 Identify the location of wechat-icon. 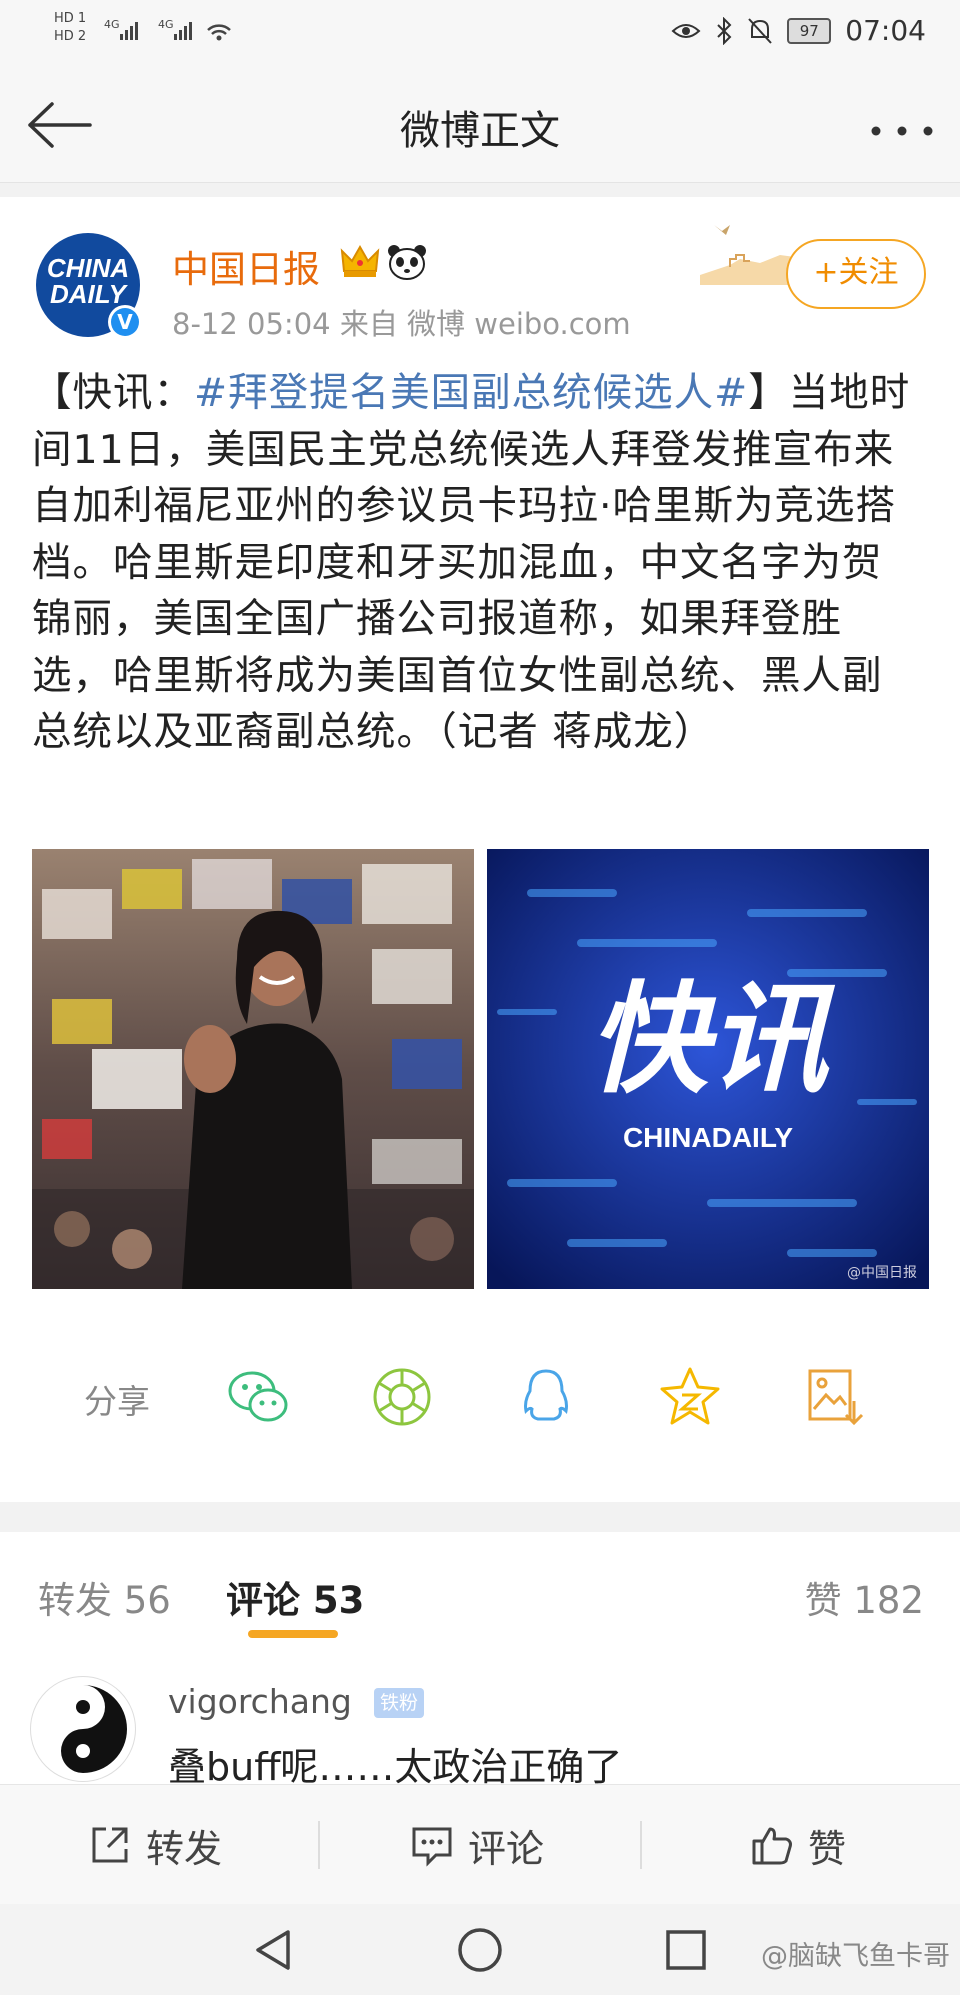
(258, 1397).